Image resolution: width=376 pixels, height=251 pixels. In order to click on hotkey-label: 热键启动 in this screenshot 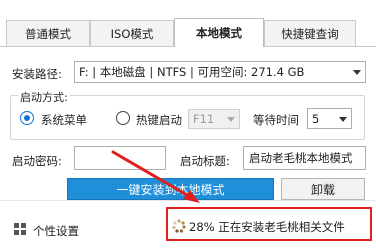, I will do `click(159, 120)`.